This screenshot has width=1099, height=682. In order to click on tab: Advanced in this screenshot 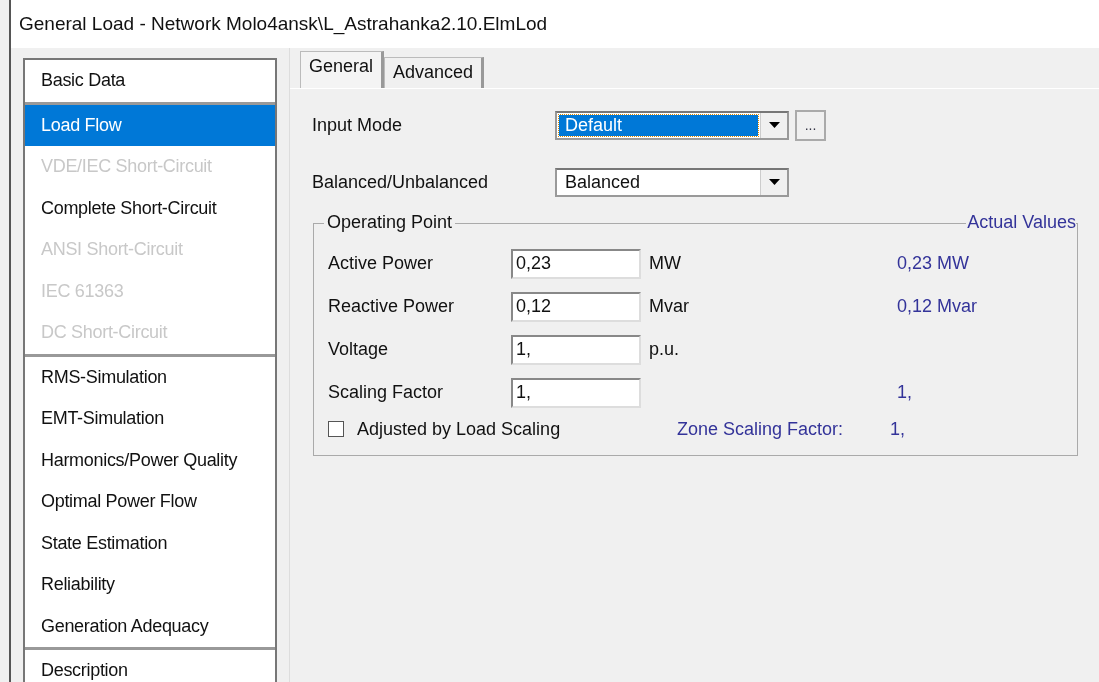, I will do `click(434, 72)`.